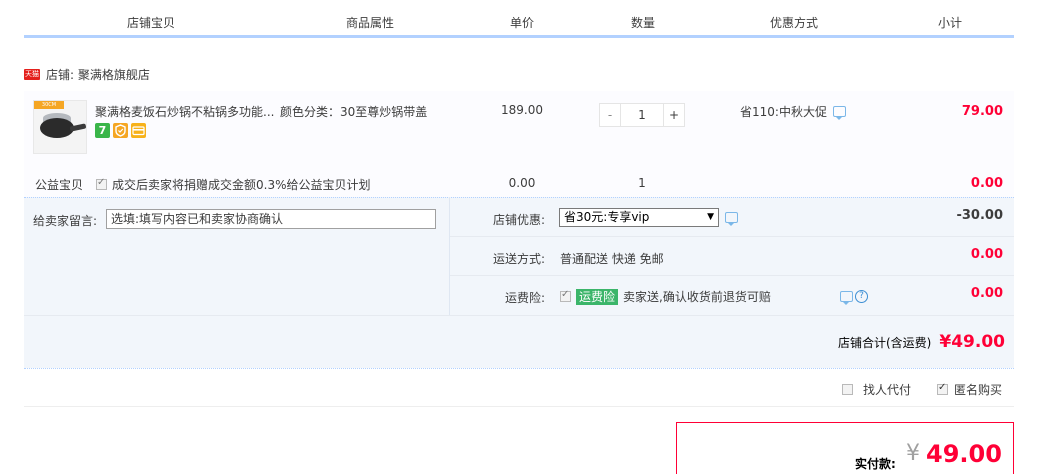 The height and width of the screenshot is (474, 1060). Describe the element at coordinates (875, 464) in the screenshot. I see `payment-label: 实付款:` at that location.